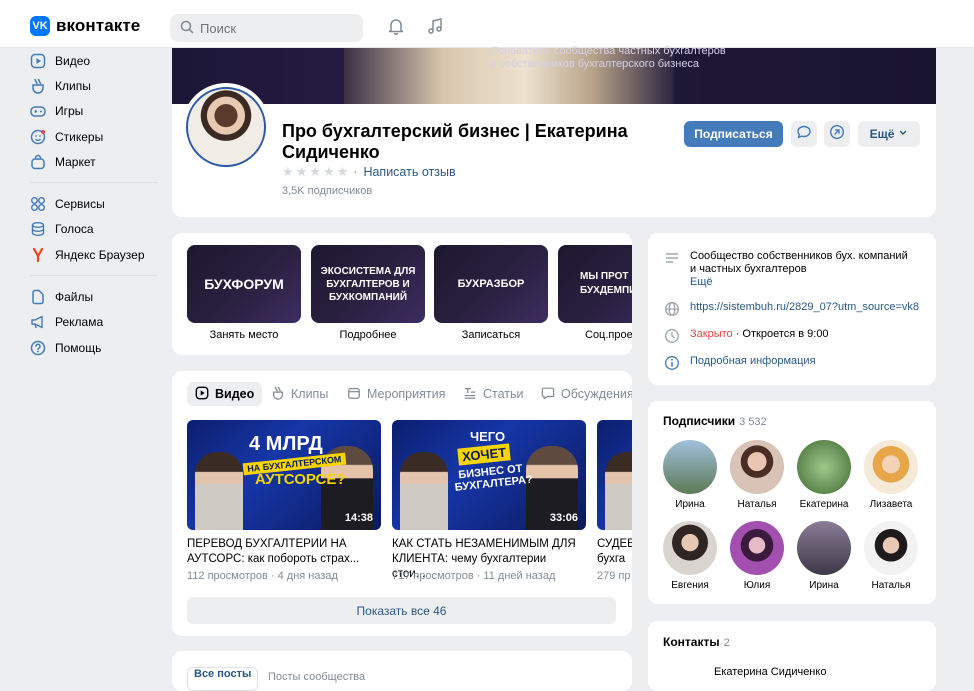  Describe the element at coordinates (223, 679) in the screenshot. I see `tab-all-posts: Все посты` at that location.